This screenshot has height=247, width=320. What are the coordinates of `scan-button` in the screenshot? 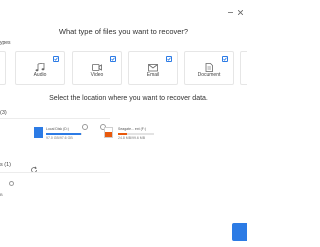 It's located at (239, 232).